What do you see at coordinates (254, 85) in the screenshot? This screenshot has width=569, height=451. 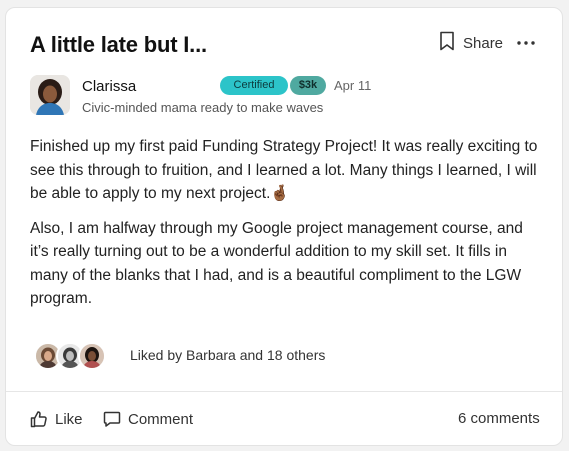 I see `certified-badge: Certified` at bounding box center [254, 85].